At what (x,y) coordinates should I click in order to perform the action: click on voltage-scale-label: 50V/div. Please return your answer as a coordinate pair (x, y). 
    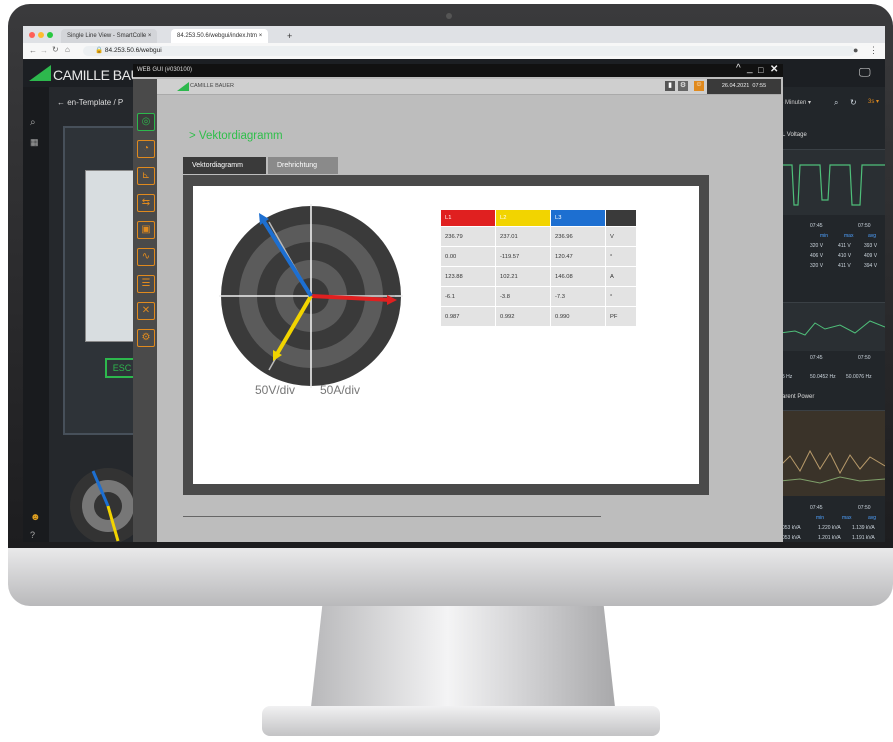
    Looking at the image, I should click on (275, 390).